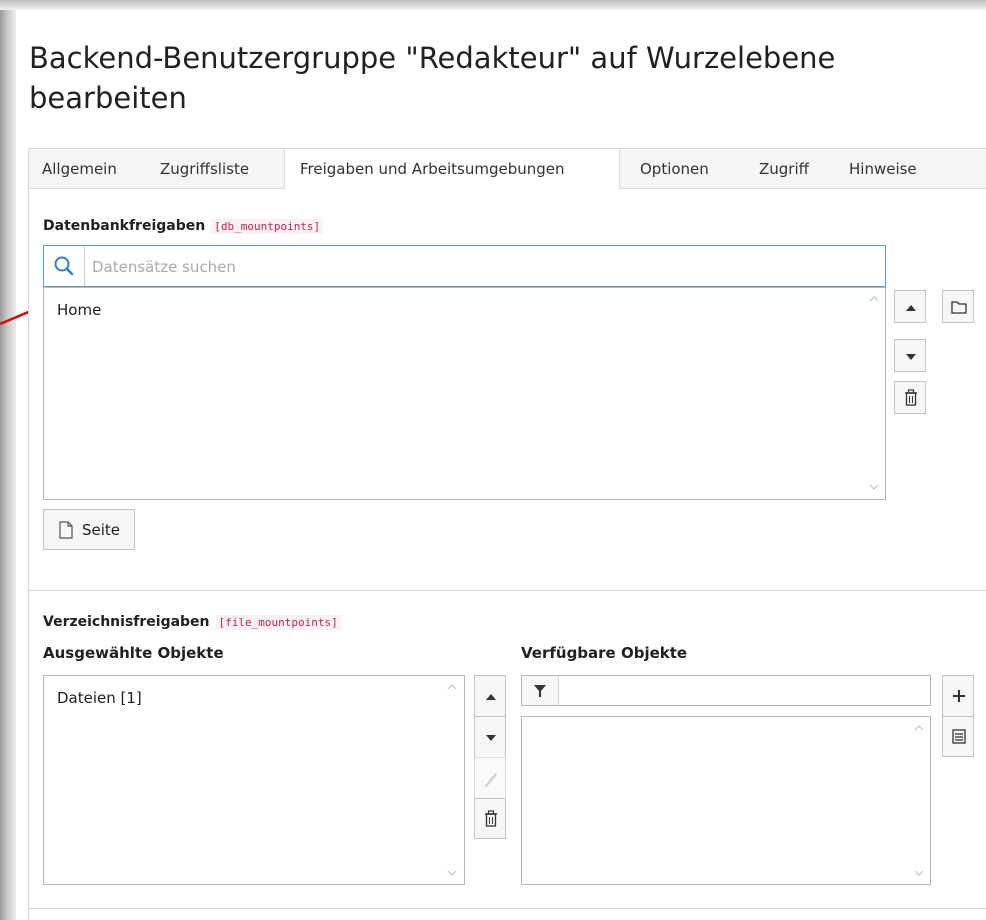 The image size is (986, 920). Describe the element at coordinates (604, 653) in the screenshot. I see `available-objects-header: Verfügbare Objekte` at that location.